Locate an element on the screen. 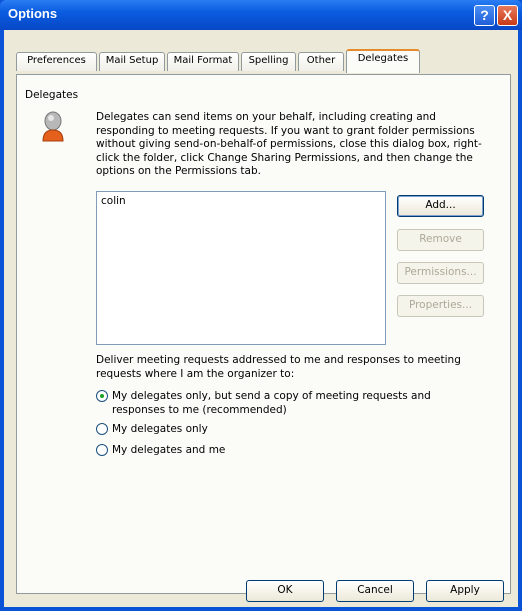  title-bar: Options ? X is located at coordinates (261, 15).